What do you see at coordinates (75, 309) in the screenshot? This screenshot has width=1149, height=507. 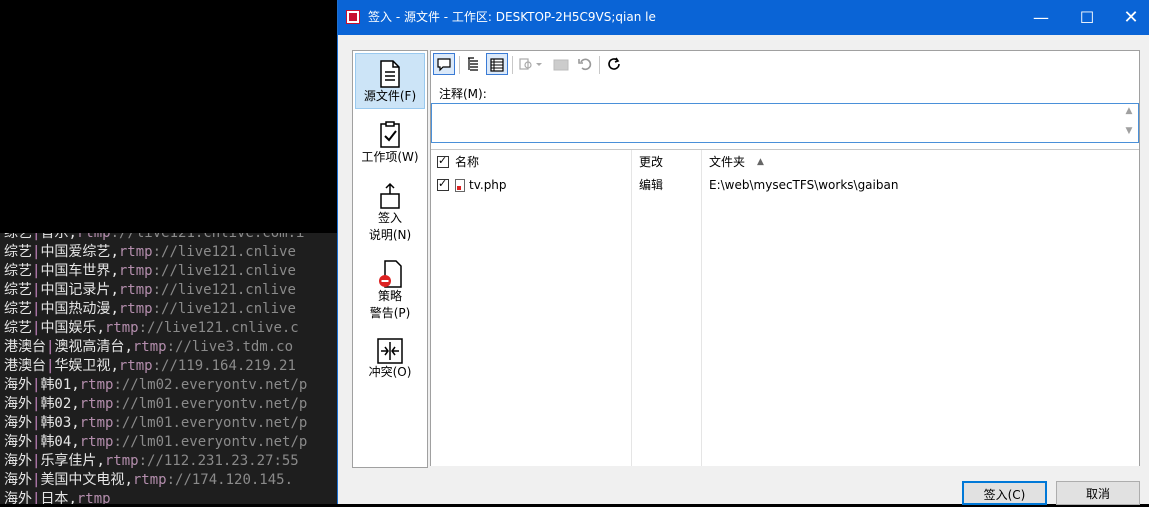 I see `terminal-line-channel: 中国热动漫` at bounding box center [75, 309].